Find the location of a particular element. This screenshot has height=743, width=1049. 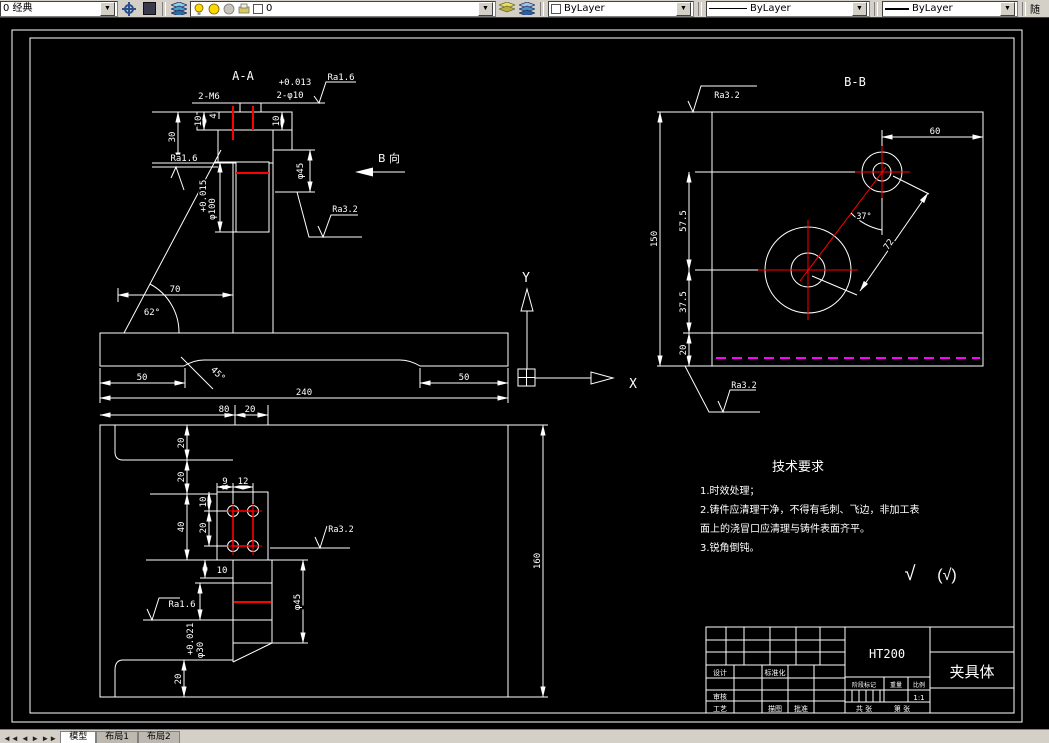

tab-layout1: 布局1 is located at coordinates (117, 737).